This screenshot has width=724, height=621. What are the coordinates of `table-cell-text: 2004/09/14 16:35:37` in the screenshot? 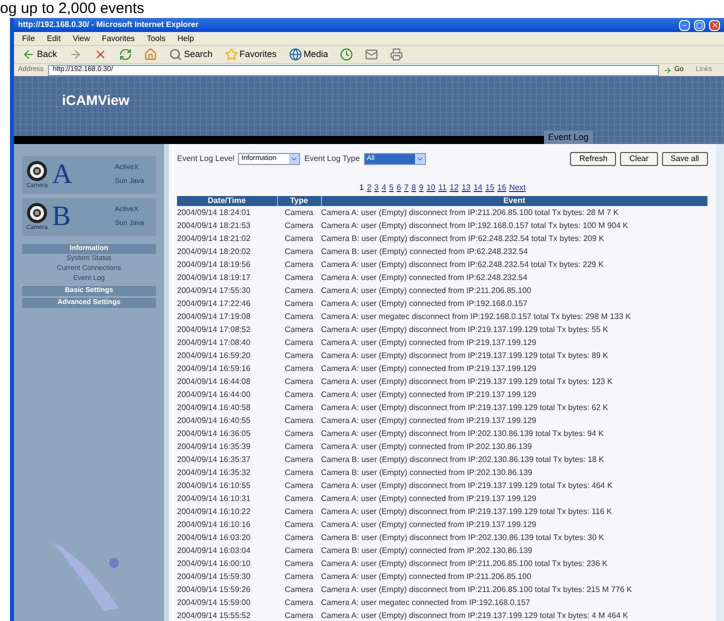 It's located at (214, 460).